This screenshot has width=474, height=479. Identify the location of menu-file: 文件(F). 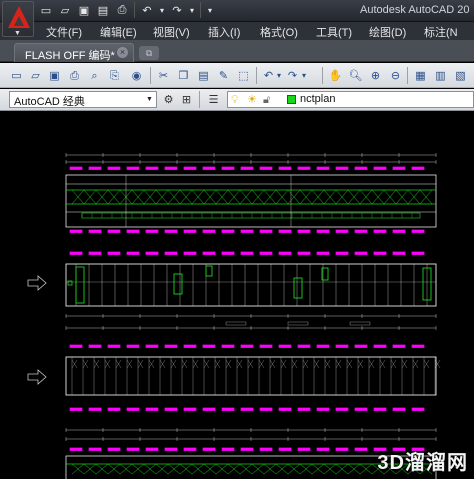
(64, 32).